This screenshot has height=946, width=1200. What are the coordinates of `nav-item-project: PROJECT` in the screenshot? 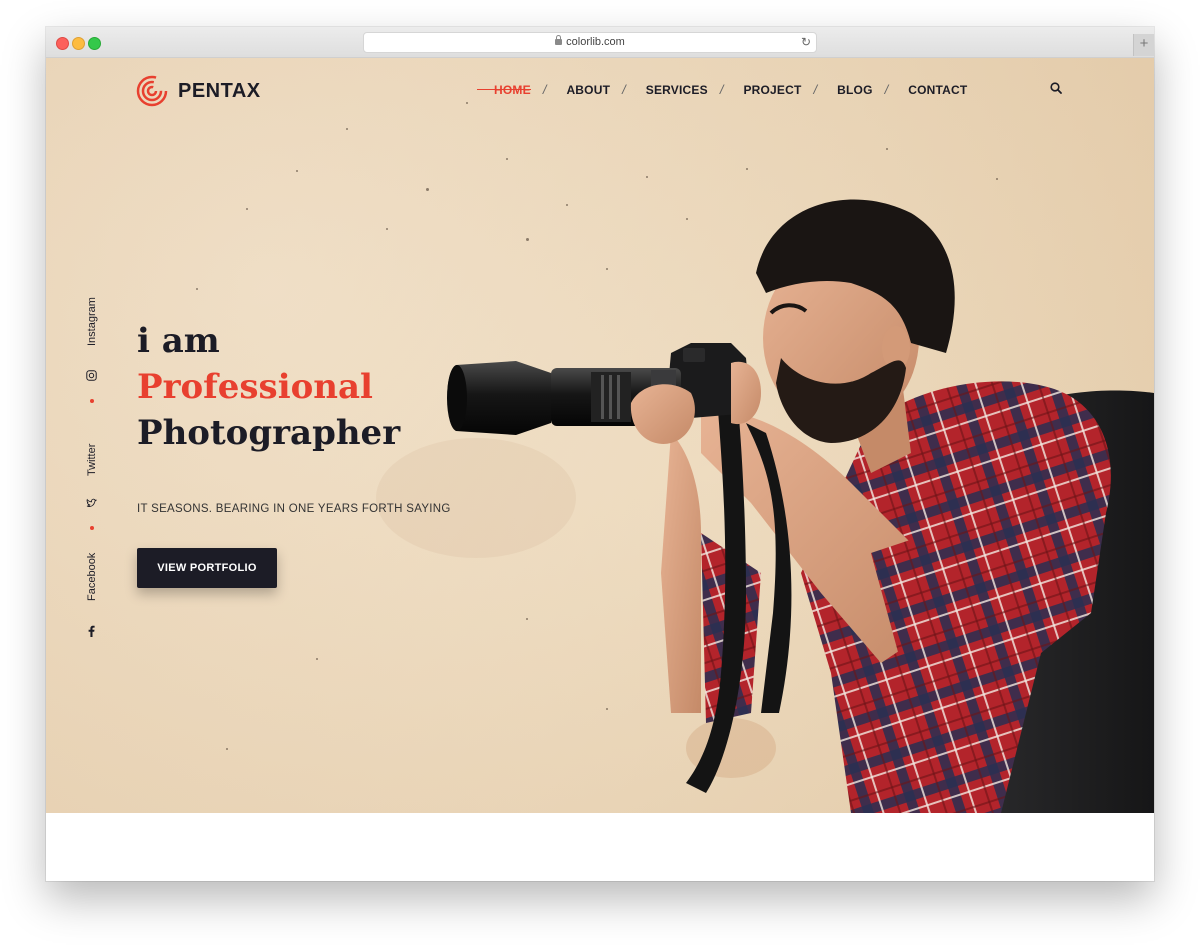 It's located at (772, 90).